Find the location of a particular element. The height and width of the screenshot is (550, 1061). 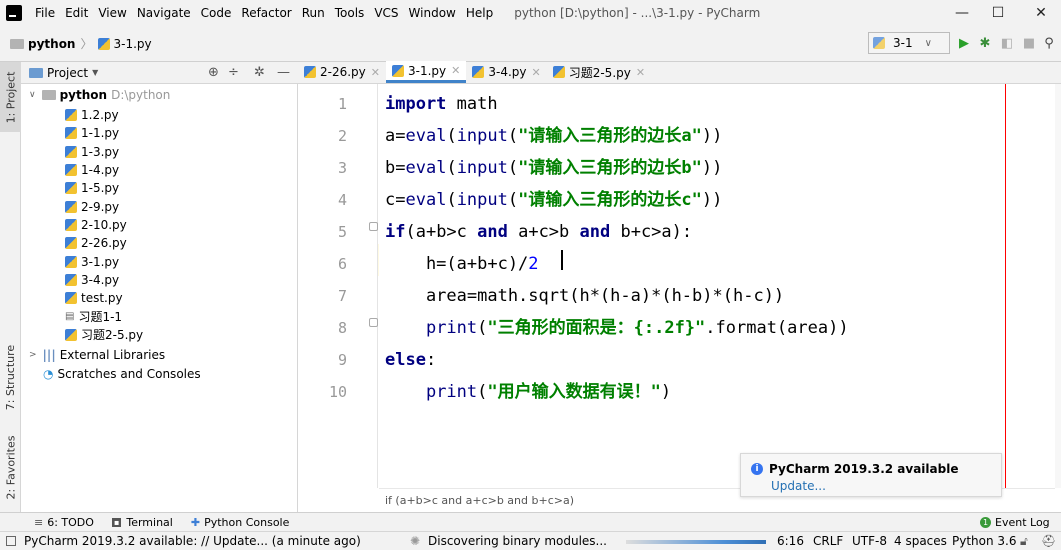

right-margin-guide is located at coordinates (1005, 298).